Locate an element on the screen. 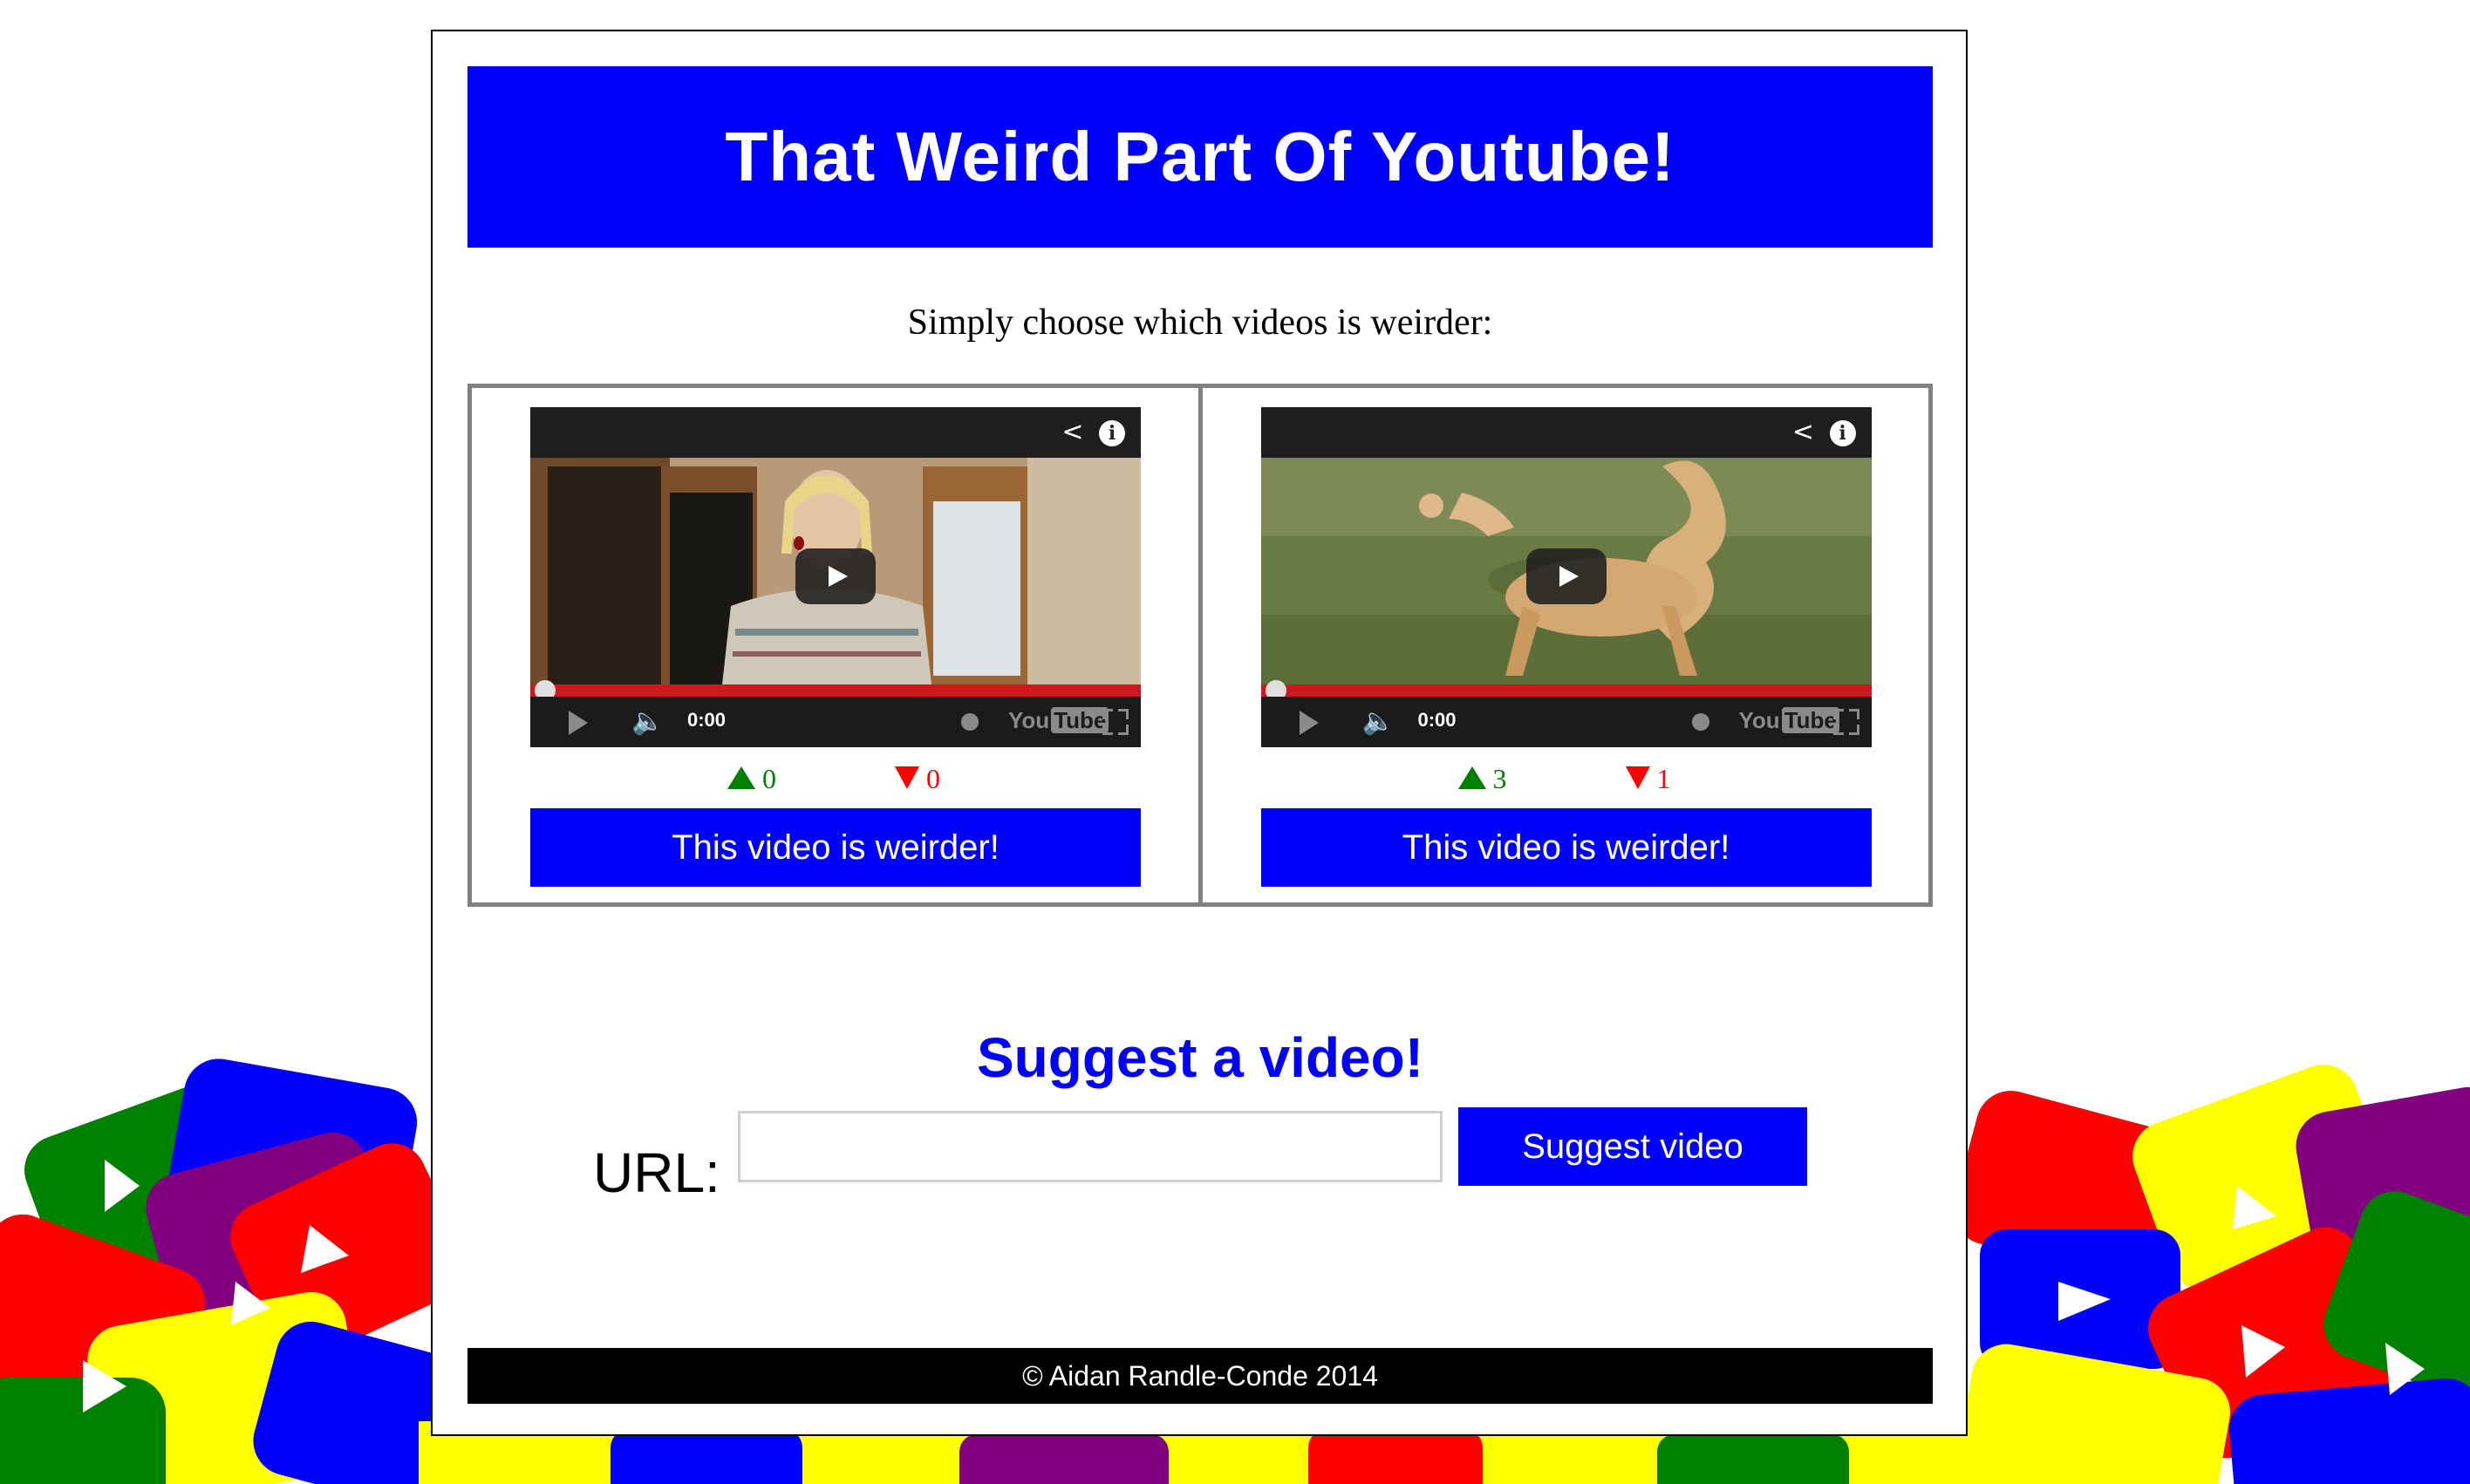 Image resolution: width=2470 pixels, height=1484 pixels. suggest-video-heading: Suggest a video! is located at coordinates (1200, 1057).